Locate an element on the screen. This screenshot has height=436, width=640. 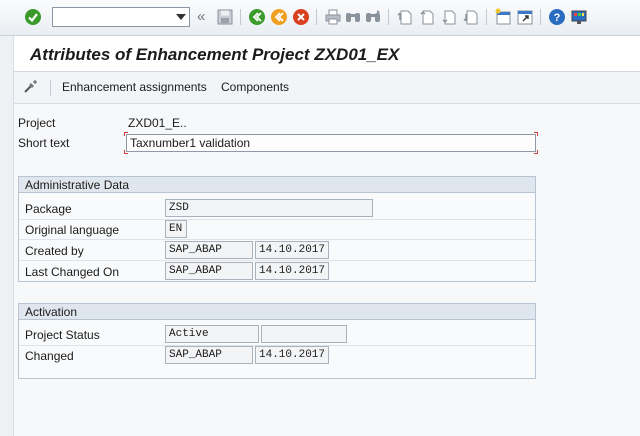
project-status-field: Active is located at coordinates (212, 334).